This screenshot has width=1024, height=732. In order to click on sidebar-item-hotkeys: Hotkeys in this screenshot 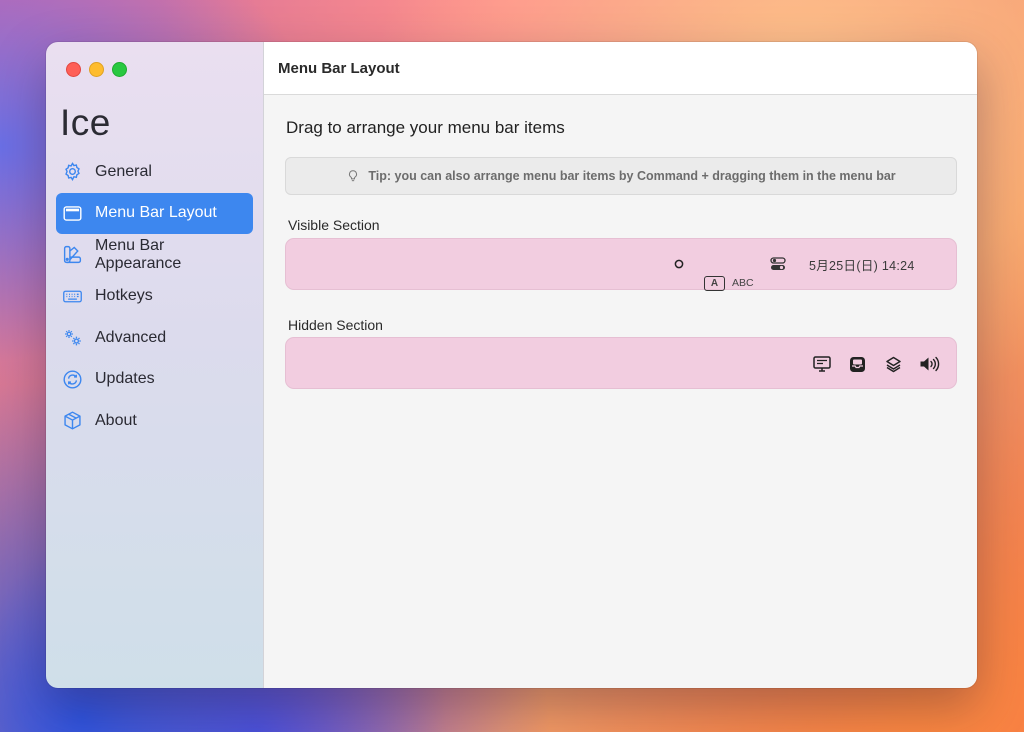, I will do `click(154, 297)`.